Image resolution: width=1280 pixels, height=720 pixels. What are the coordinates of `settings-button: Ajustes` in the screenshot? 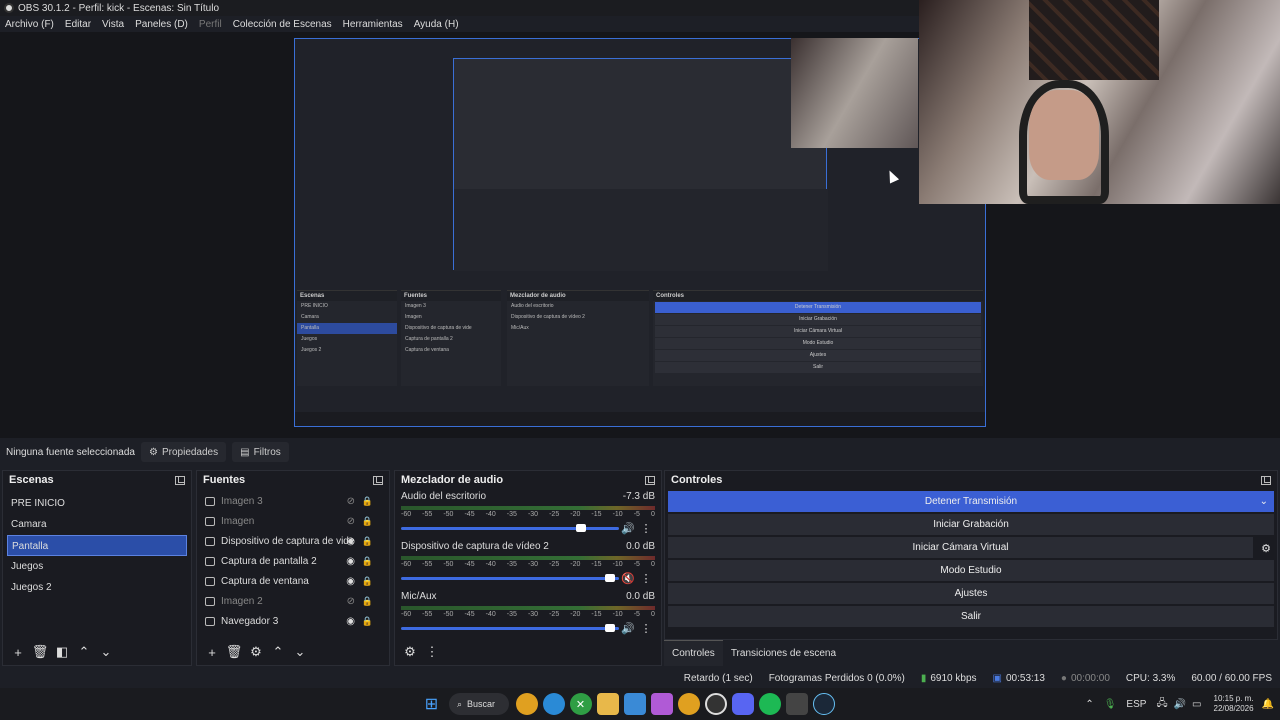 It's located at (971, 593).